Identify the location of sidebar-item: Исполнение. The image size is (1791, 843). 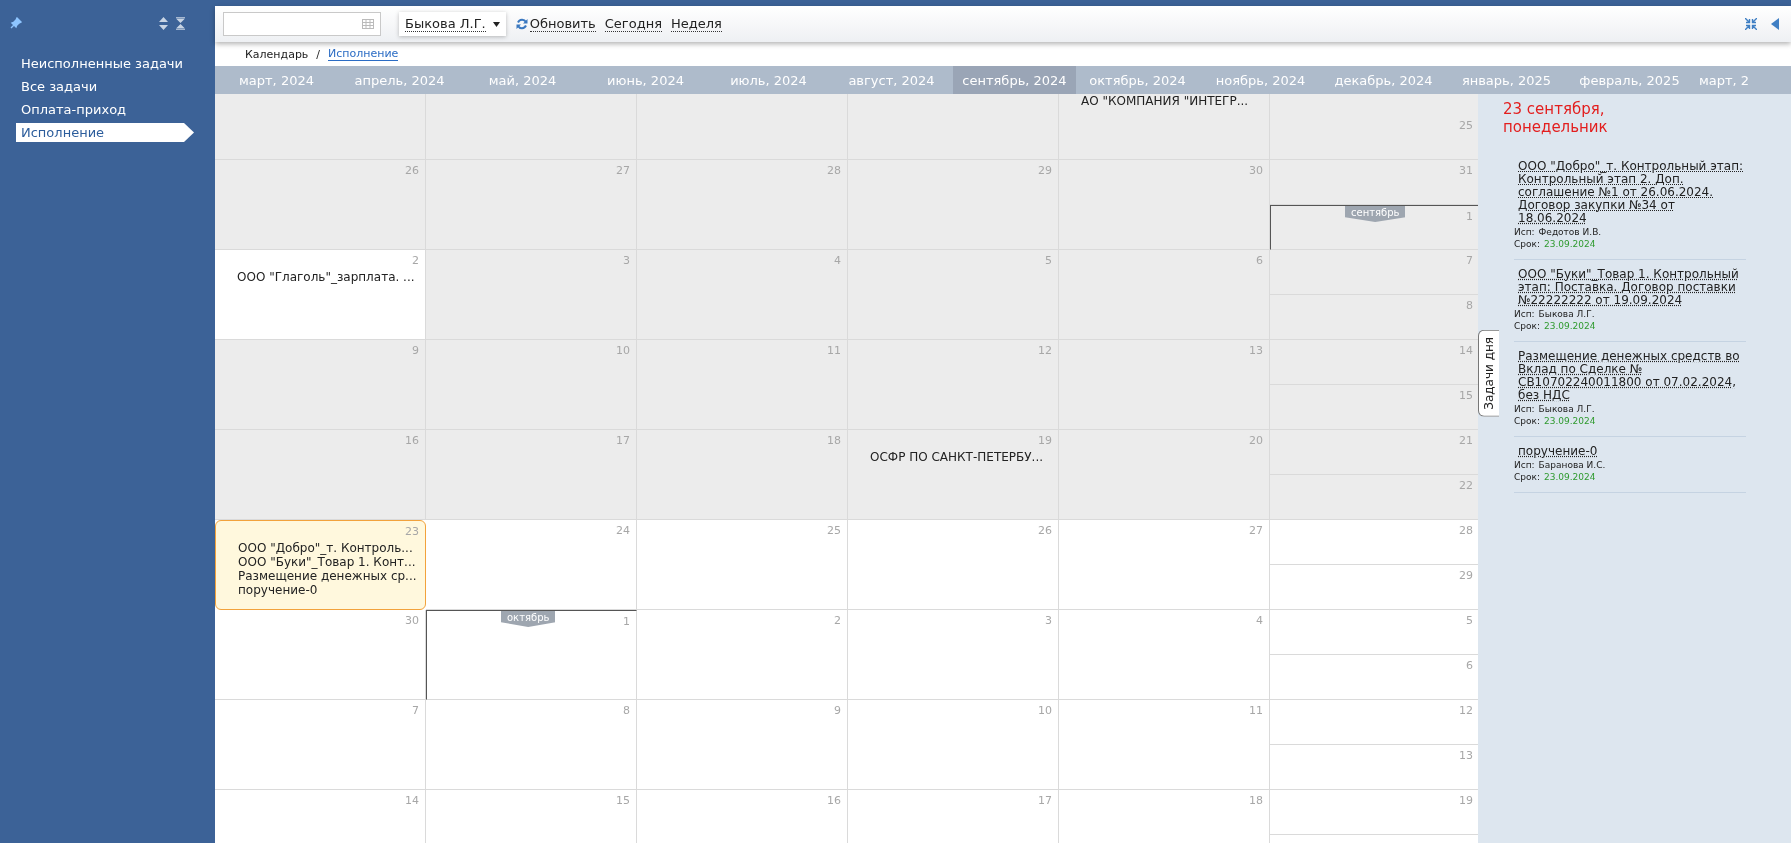
(105, 132).